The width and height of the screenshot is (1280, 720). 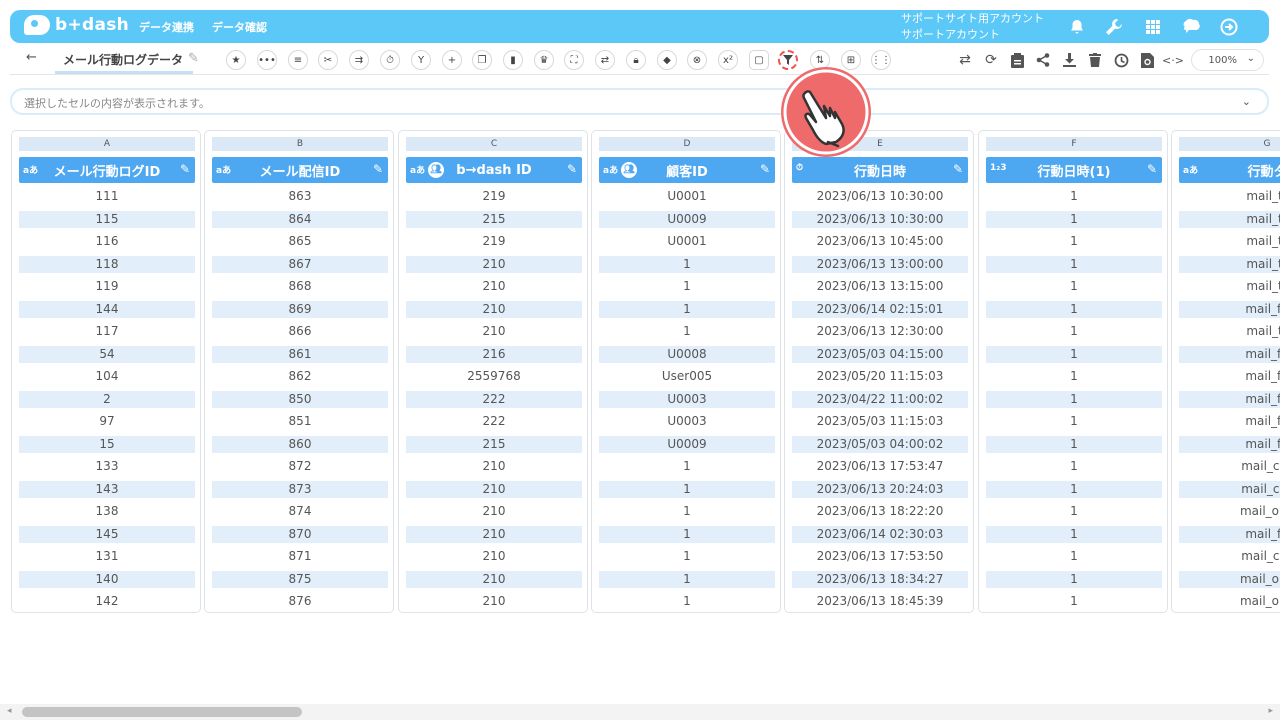 What do you see at coordinates (1017, 60) in the screenshot?
I see `clipboard-icon` at bounding box center [1017, 60].